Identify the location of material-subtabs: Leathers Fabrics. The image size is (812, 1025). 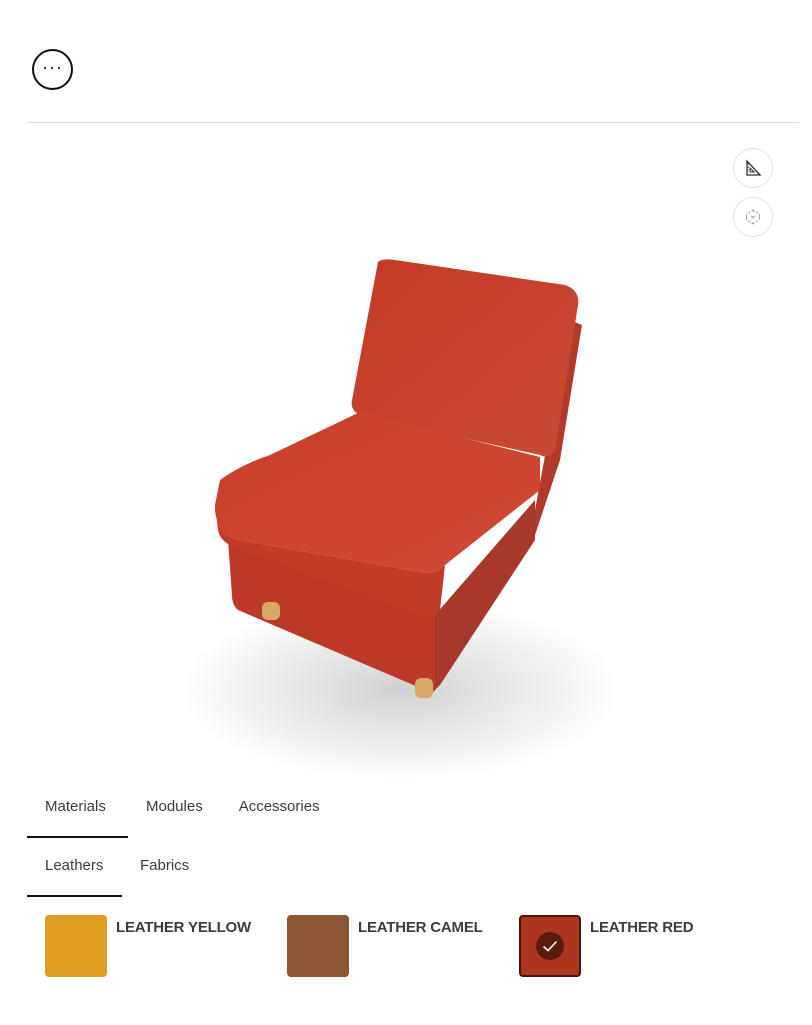
(117, 872).